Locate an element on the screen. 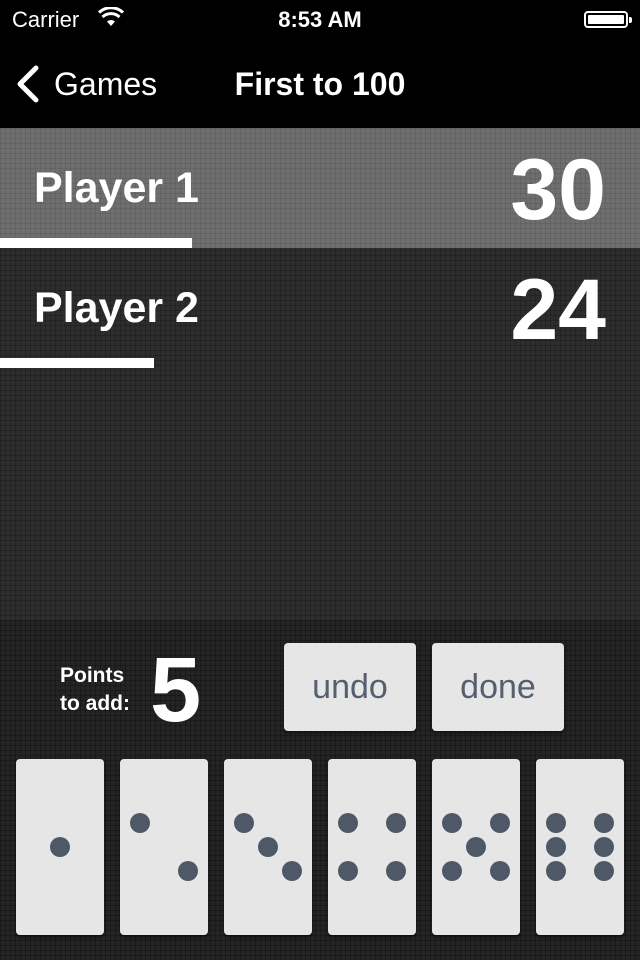  domino-three-button is located at coordinates (268, 847).